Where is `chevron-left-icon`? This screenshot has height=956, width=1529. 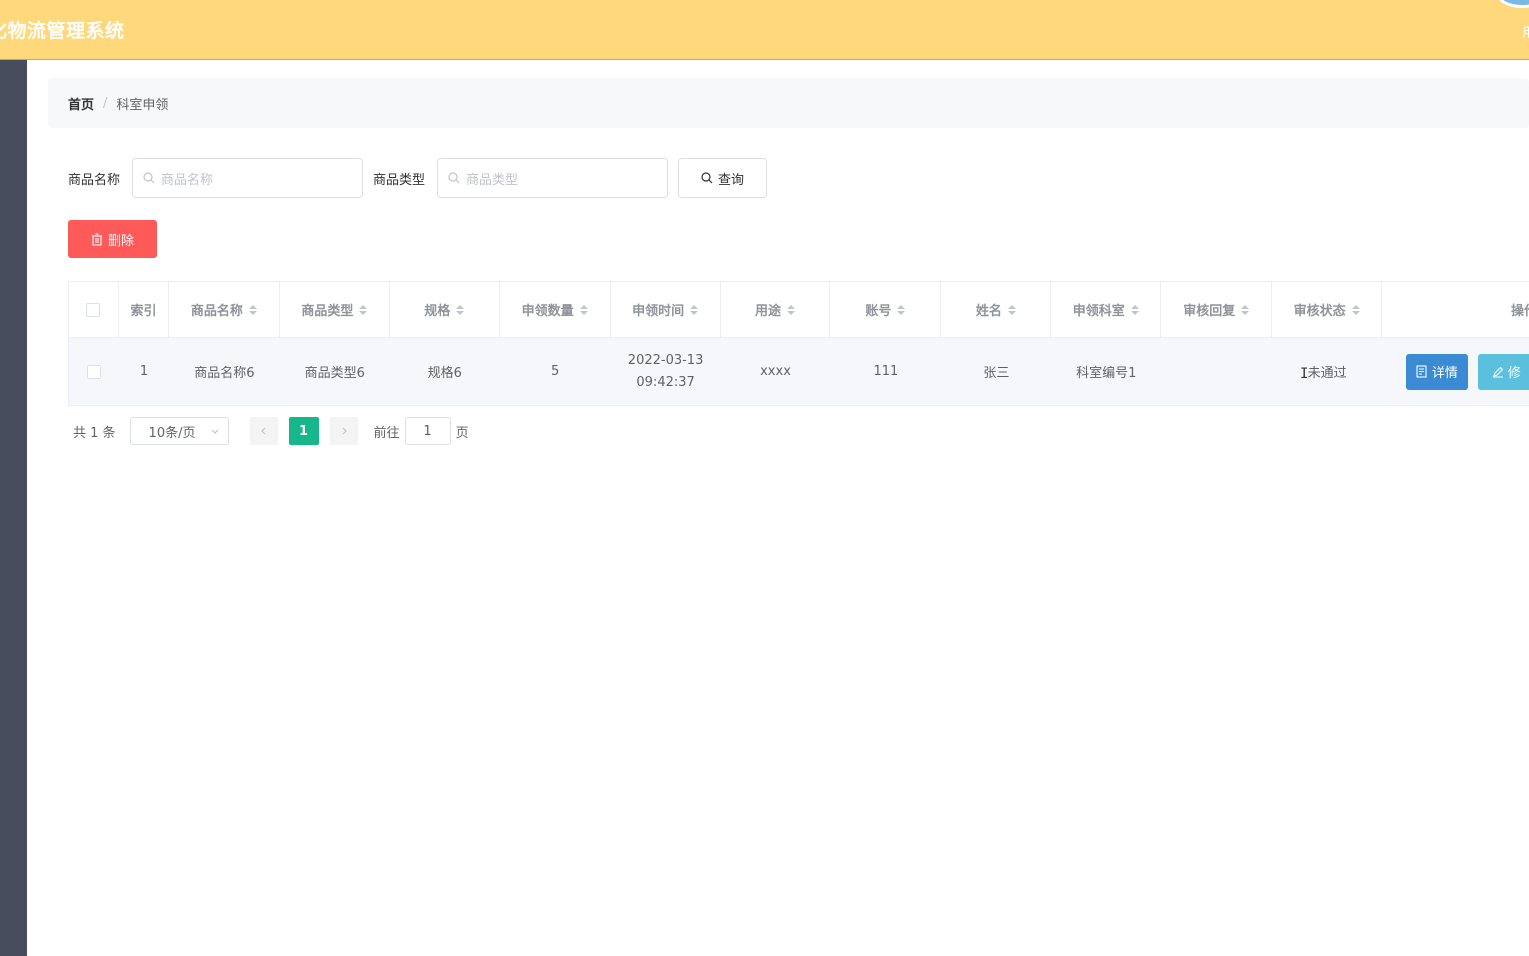 chevron-left-icon is located at coordinates (262, 431).